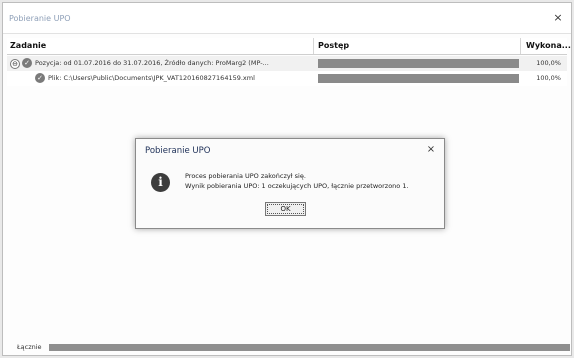 This screenshot has width=574, height=358. What do you see at coordinates (29, 347) in the screenshot?
I see `total-label: Łącznie` at bounding box center [29, 347].